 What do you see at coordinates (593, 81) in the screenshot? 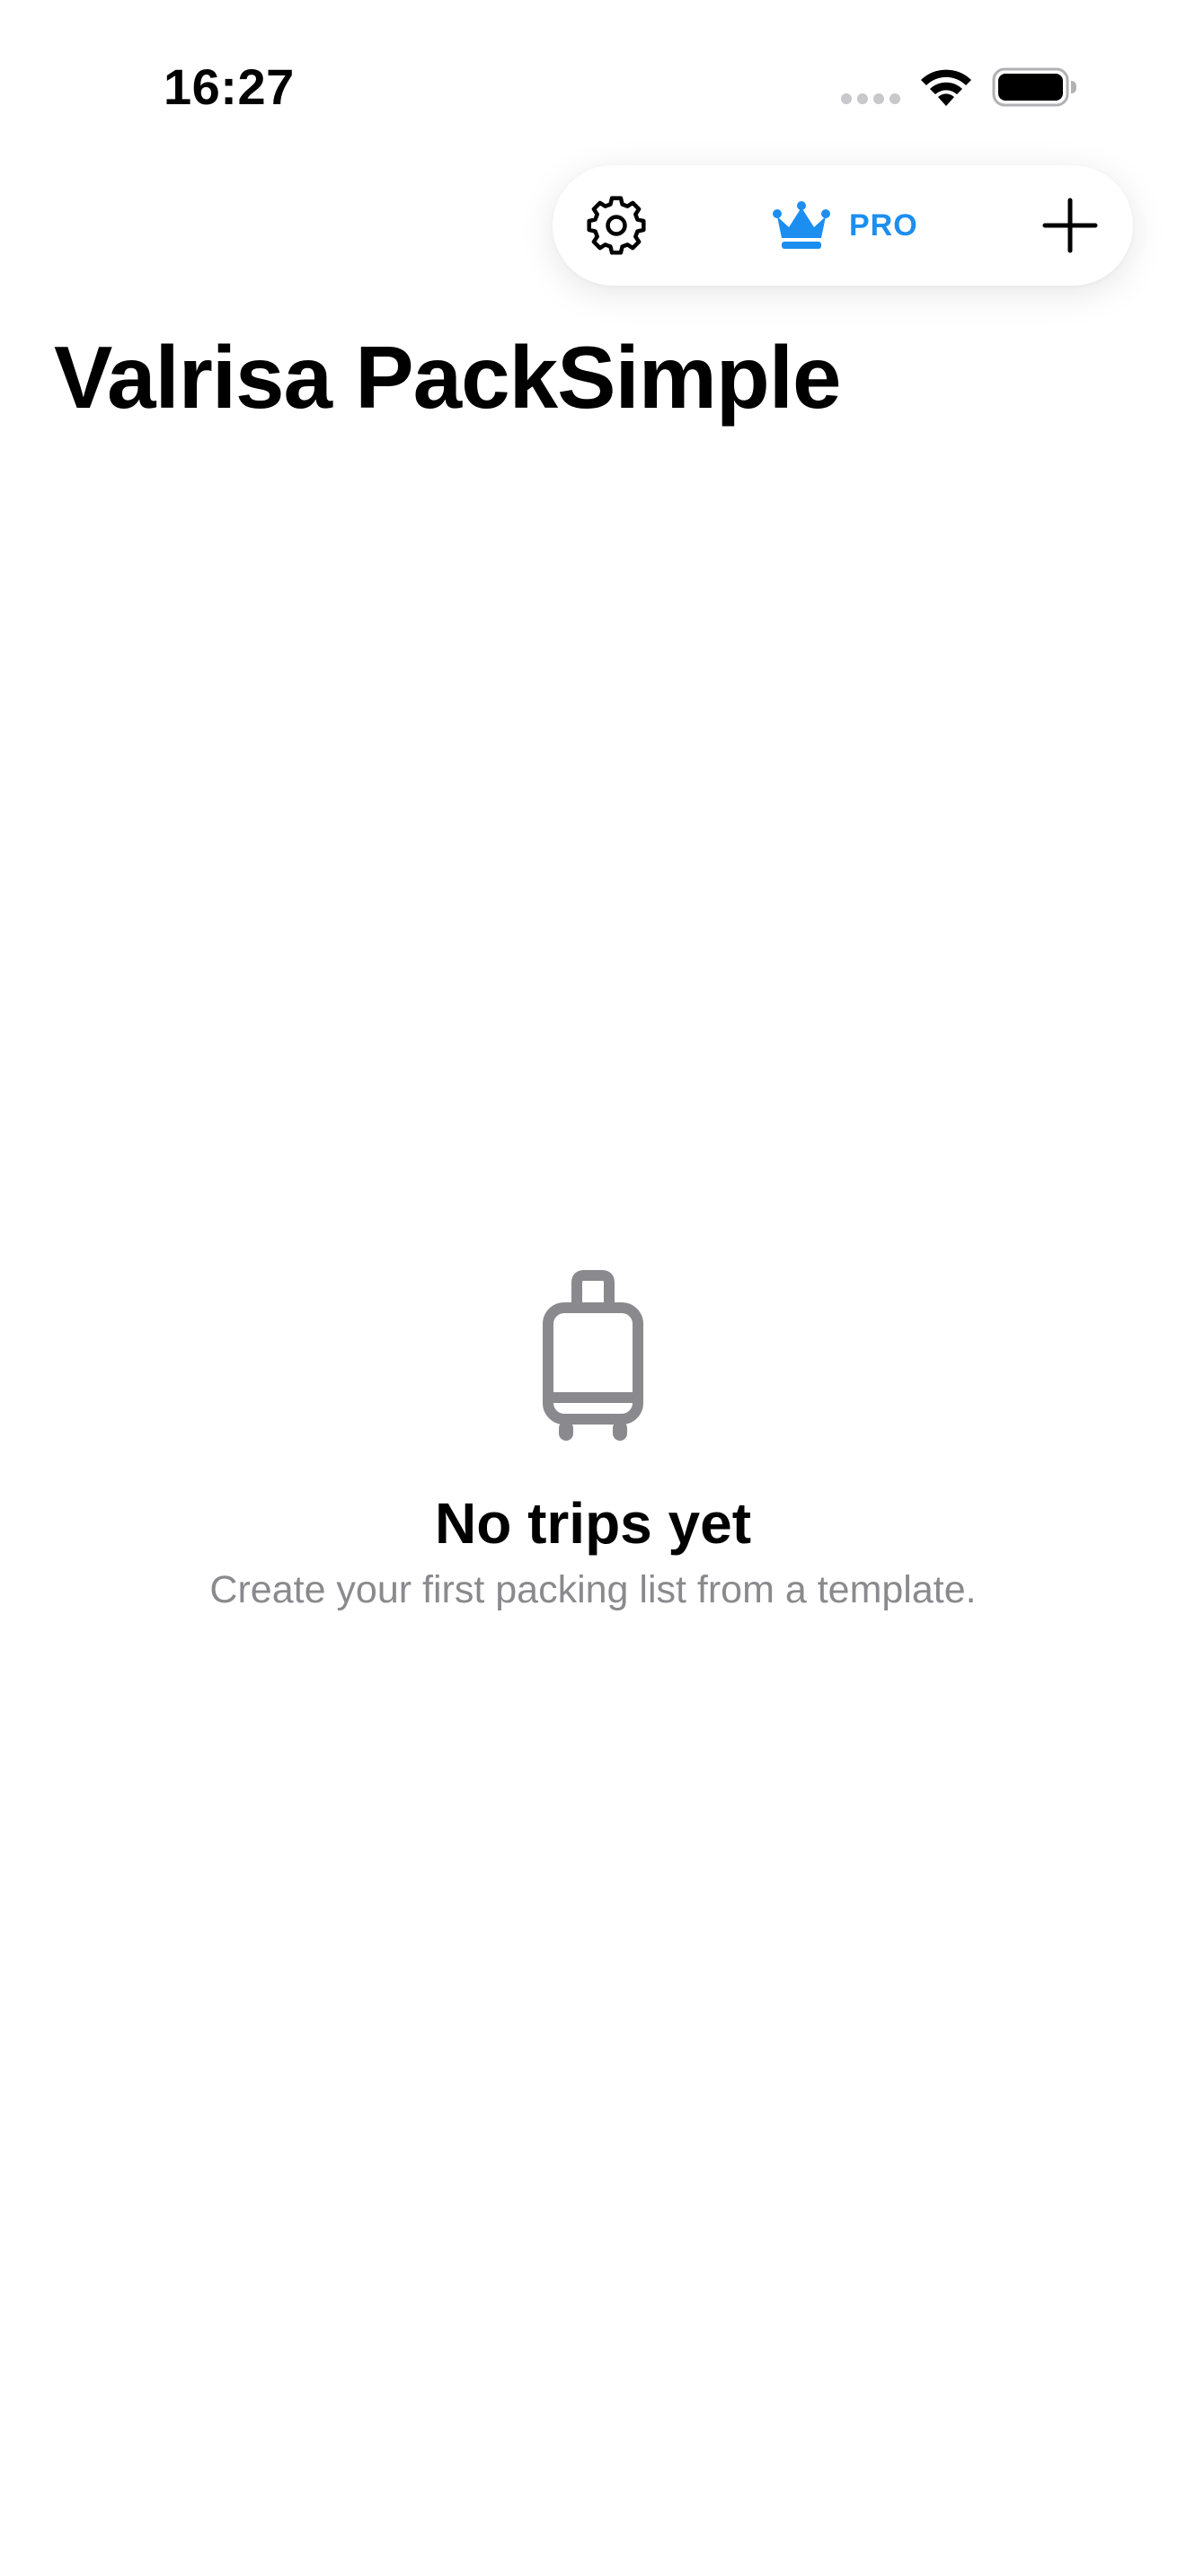
I see `status-bar: 16:27` at bounding box center [593, 81].